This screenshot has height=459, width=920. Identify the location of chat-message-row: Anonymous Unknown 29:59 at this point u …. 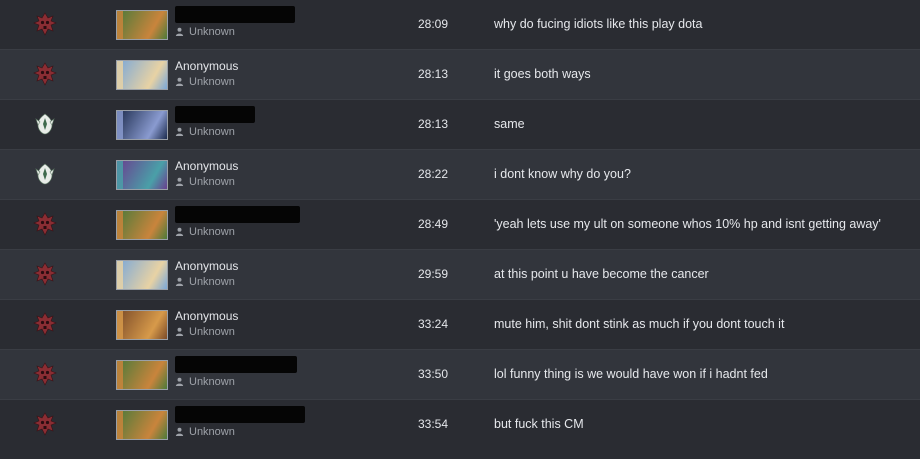
(460, 275).